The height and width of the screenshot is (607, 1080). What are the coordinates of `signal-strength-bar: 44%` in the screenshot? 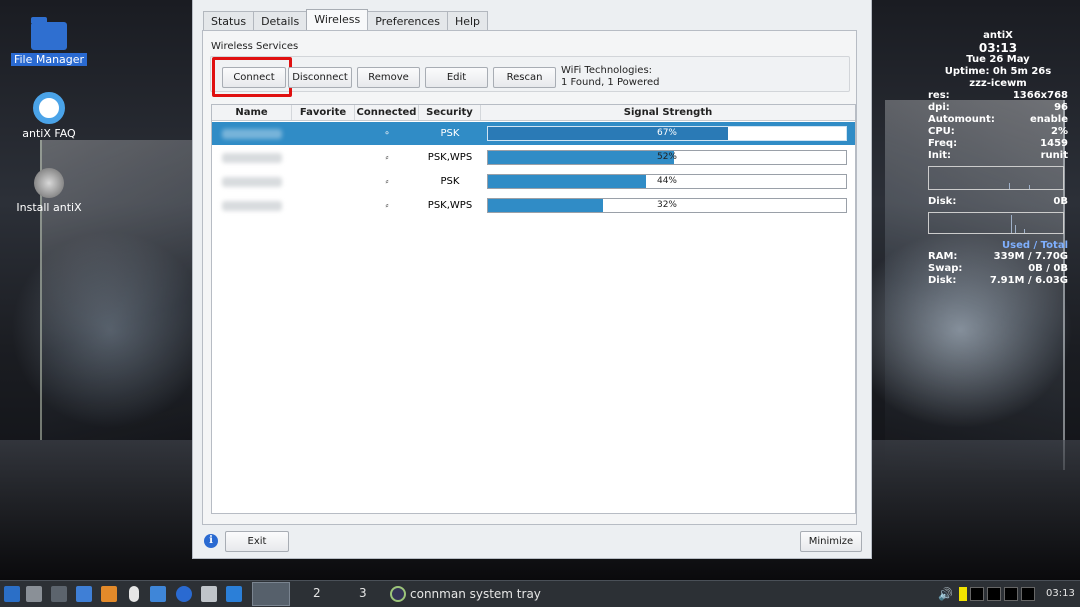 It's located at (667, 181).